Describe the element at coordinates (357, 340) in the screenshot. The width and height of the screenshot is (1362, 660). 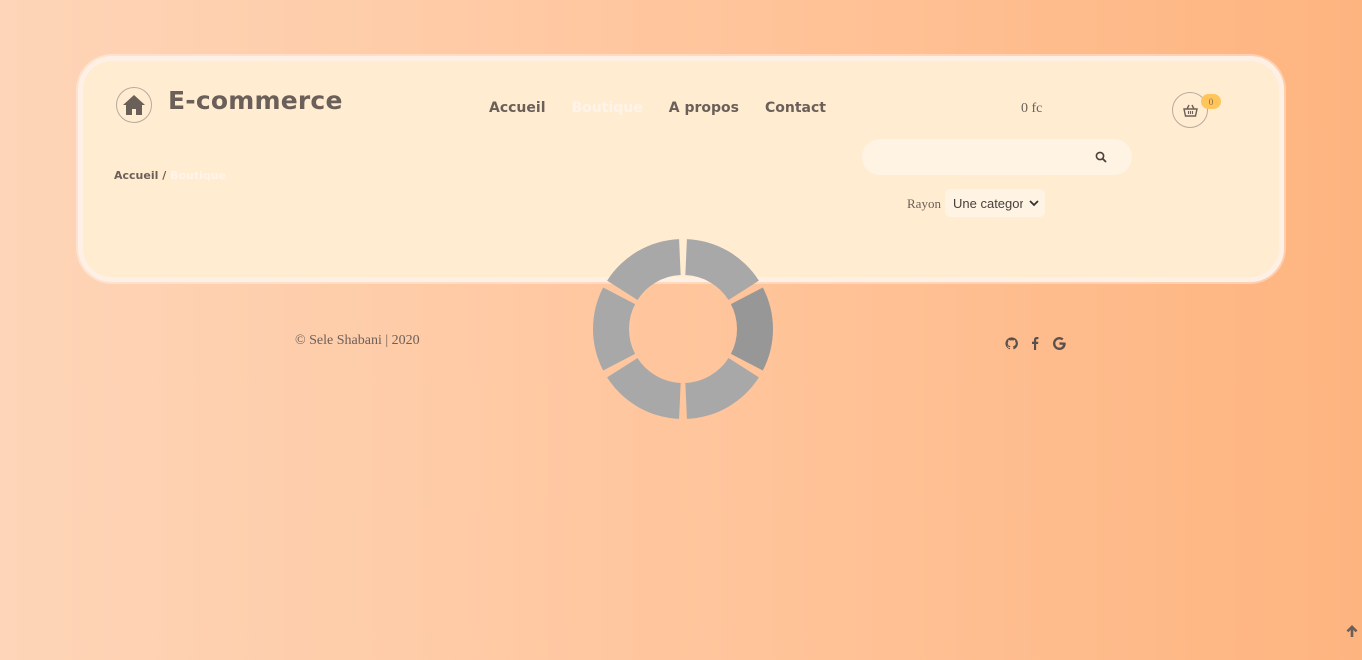
I see `copyright-text: © Sele Shabani | 2020` at that location.